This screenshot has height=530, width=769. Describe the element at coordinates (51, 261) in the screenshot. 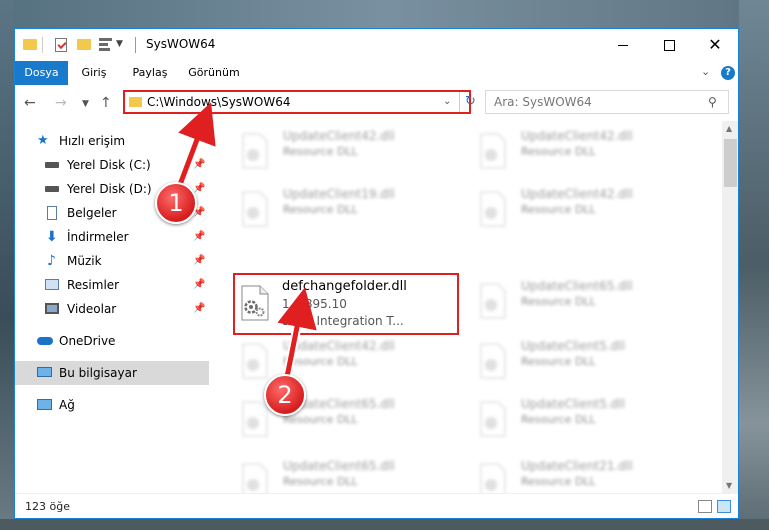

I see `music-icon: ♪` at that location.